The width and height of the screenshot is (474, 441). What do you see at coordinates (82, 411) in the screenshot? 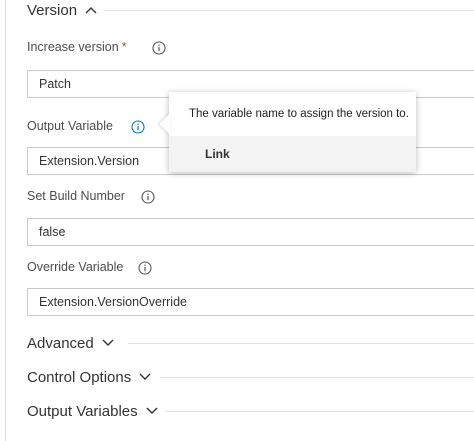
I see `output-variables-section-title: Output Variables` at bounding box center [82, 411].